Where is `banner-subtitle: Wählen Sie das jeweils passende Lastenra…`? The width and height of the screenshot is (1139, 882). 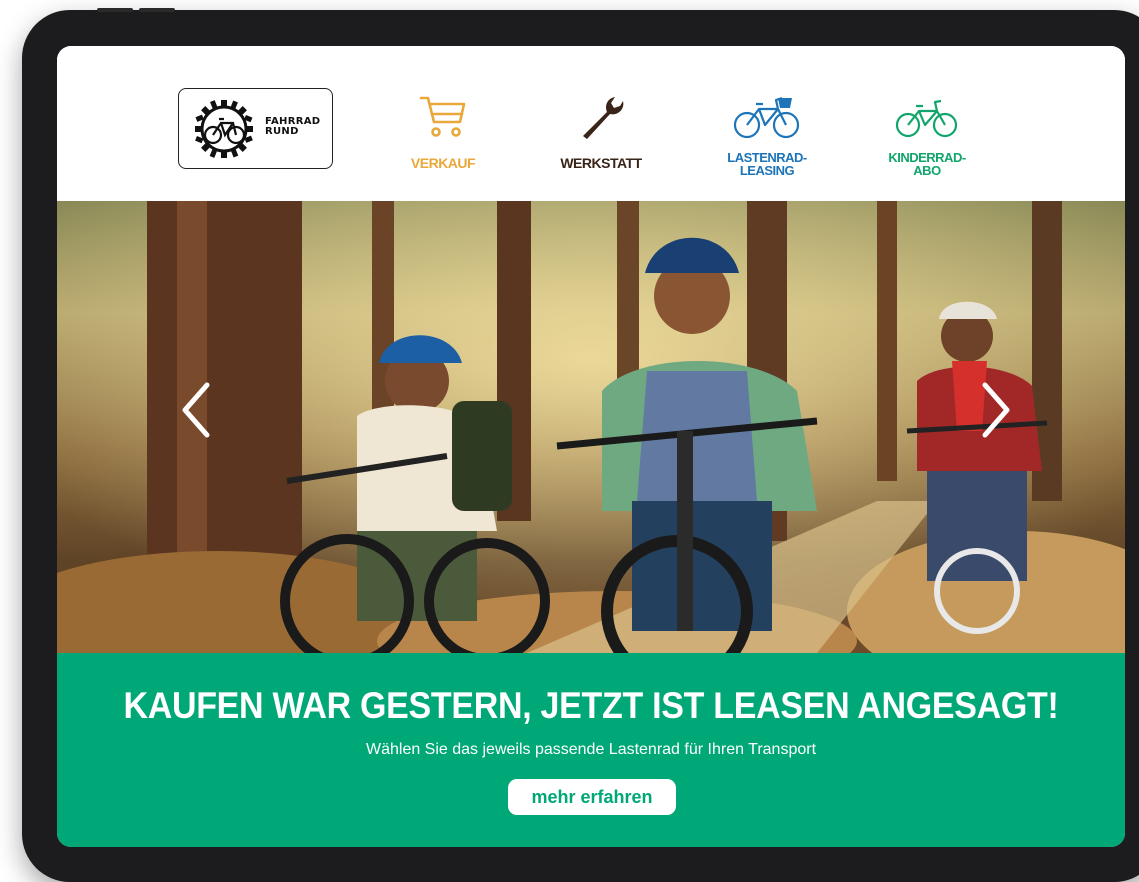
banner-subtitle: Wählen Sie das jeweils passende Lastenra… is located at coordinates (591, 749).